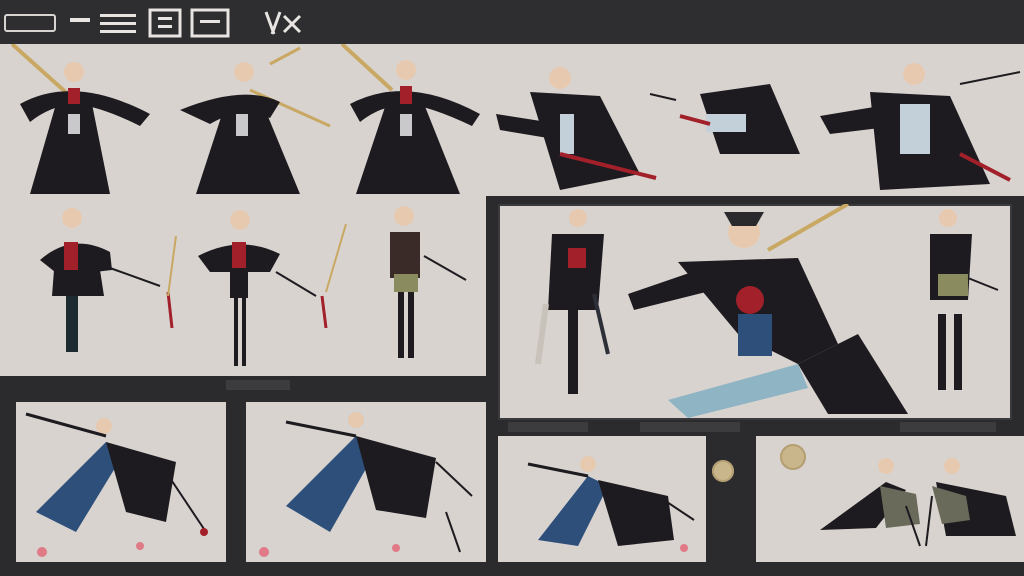  What do you see at coordinates (611, 504) in the screenshot?
I see `bottom-right-a-figure` at bounding box center [611, 504].